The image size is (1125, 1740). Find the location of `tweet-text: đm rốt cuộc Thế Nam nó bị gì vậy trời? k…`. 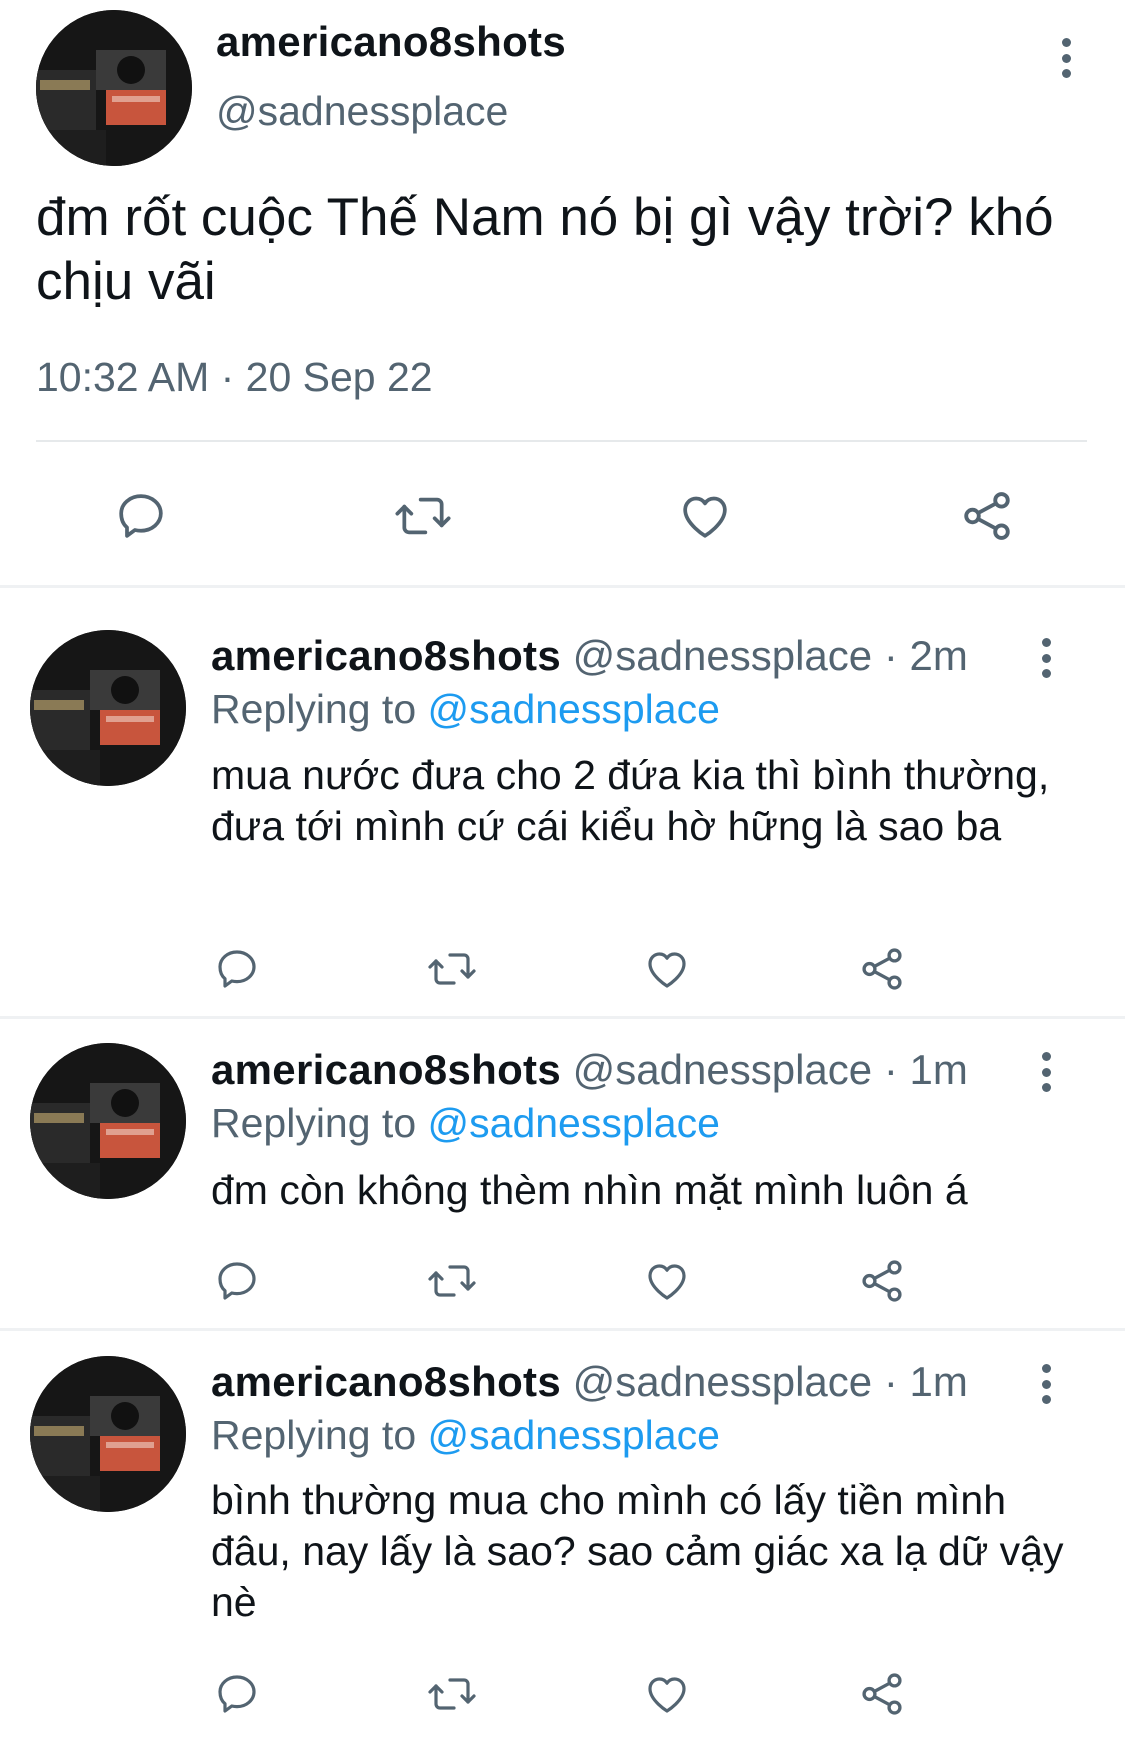

tweet-text: đm rốt cuộc Thế Nam nó bị gì vậy trời? k… is located at coordinates (545, 249).